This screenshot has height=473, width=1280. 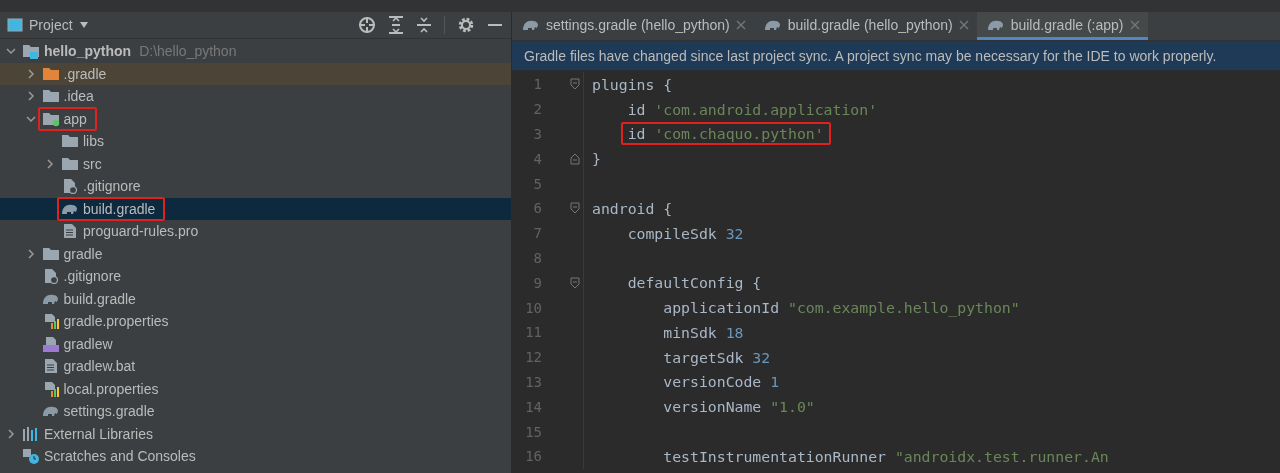 I want to click on code-line: minSdk 18, so click(x=703, y=332).